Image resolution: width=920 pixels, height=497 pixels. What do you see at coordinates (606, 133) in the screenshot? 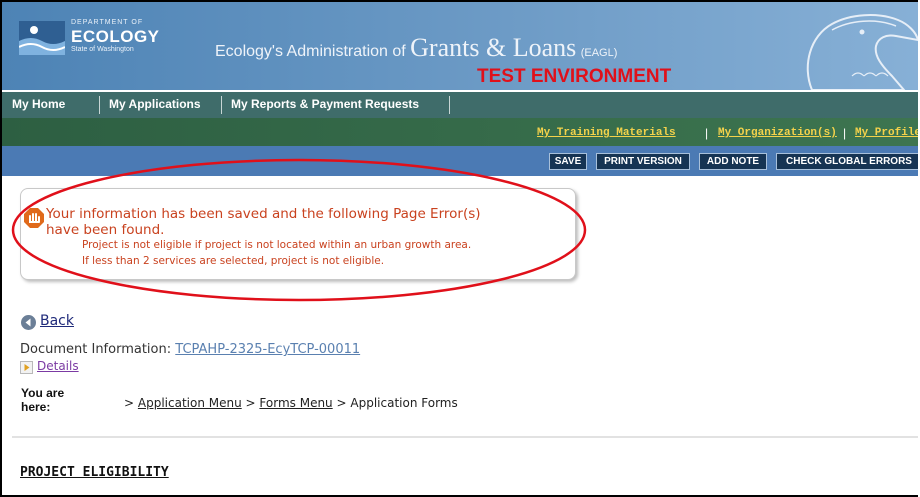
I see `link-training-materials: My Training Materials` at bounding box center [606, 133].